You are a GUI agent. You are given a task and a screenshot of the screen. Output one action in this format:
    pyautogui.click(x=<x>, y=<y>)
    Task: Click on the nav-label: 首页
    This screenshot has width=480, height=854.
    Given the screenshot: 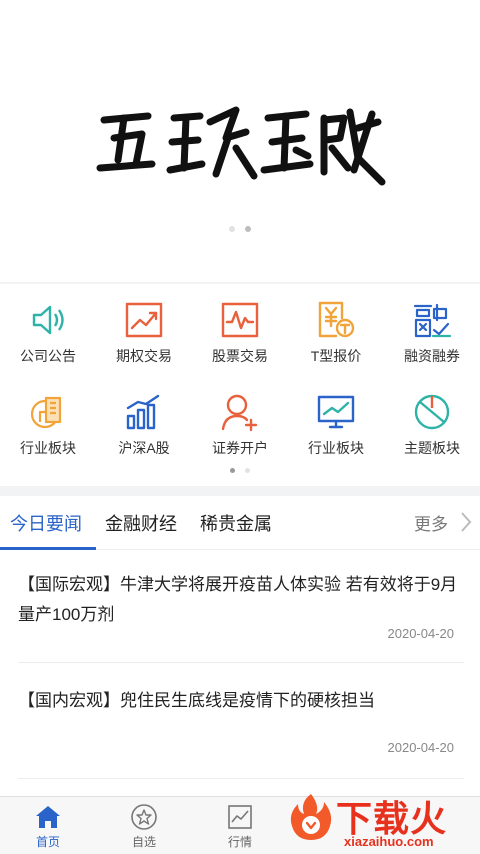 What is the action you would take?
    pyautogui.click(x=47, y=842)
    